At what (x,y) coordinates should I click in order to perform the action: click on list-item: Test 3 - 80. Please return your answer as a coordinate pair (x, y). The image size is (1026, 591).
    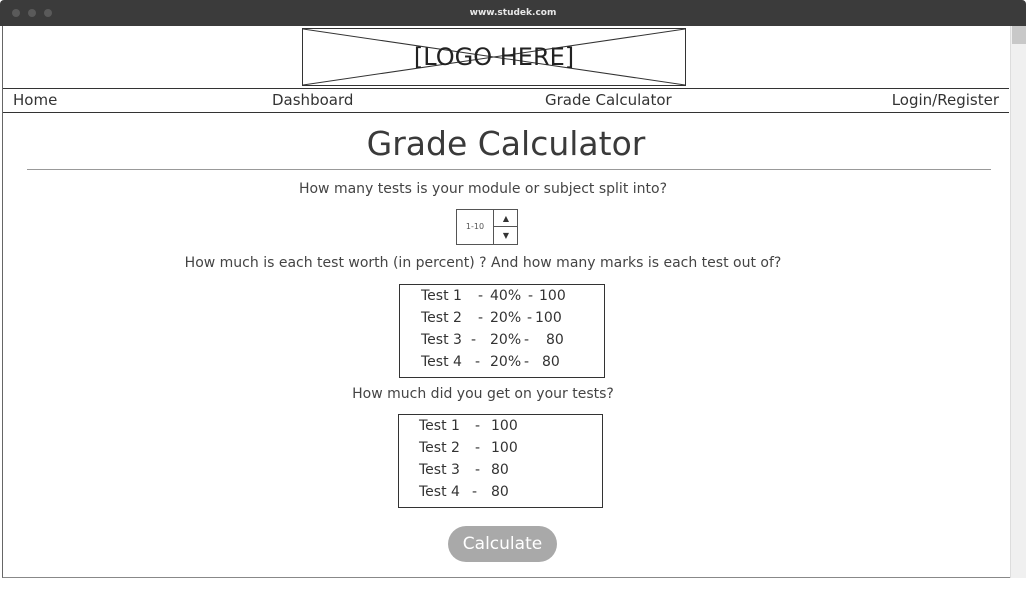
    Looking at the image, I should click on (454, 470).